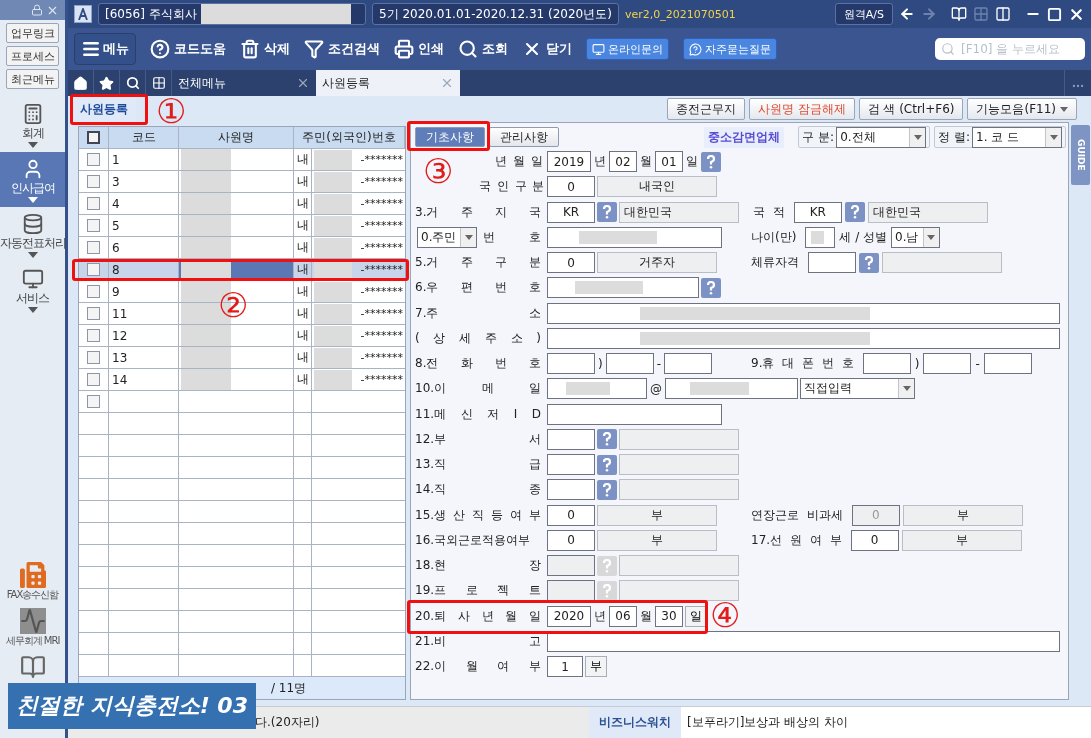  I want to click on input-field: 01, so click(669, 162).